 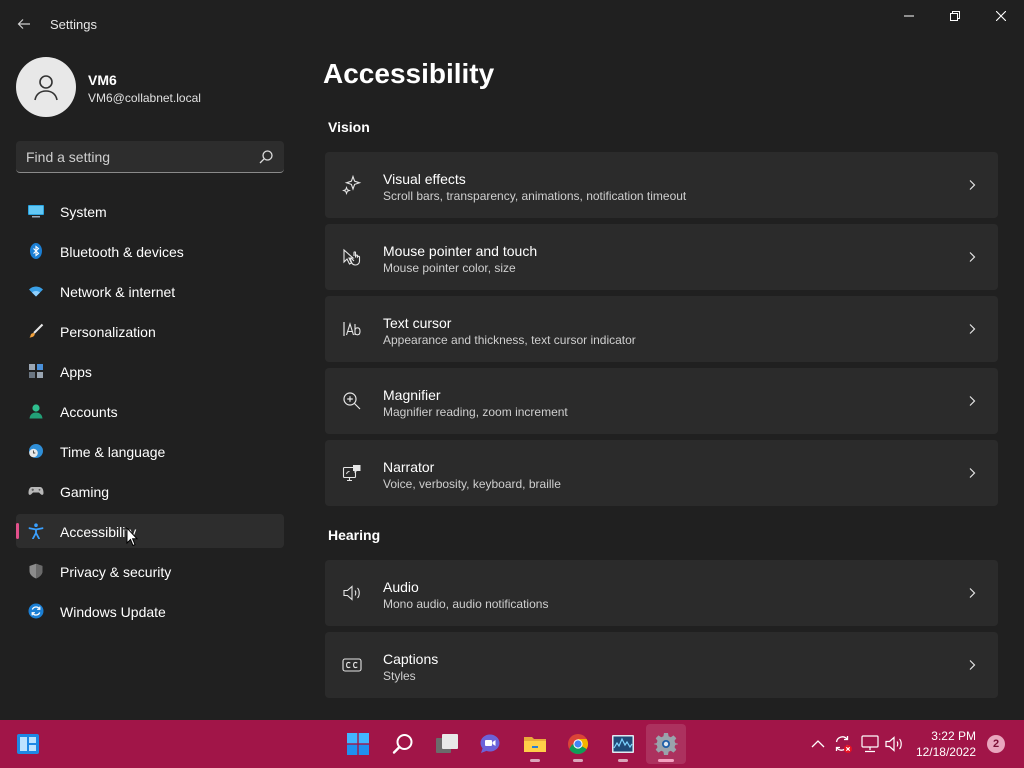 I want to click on user-email: VM6@collabnet.local, so click(x=144, y=98).